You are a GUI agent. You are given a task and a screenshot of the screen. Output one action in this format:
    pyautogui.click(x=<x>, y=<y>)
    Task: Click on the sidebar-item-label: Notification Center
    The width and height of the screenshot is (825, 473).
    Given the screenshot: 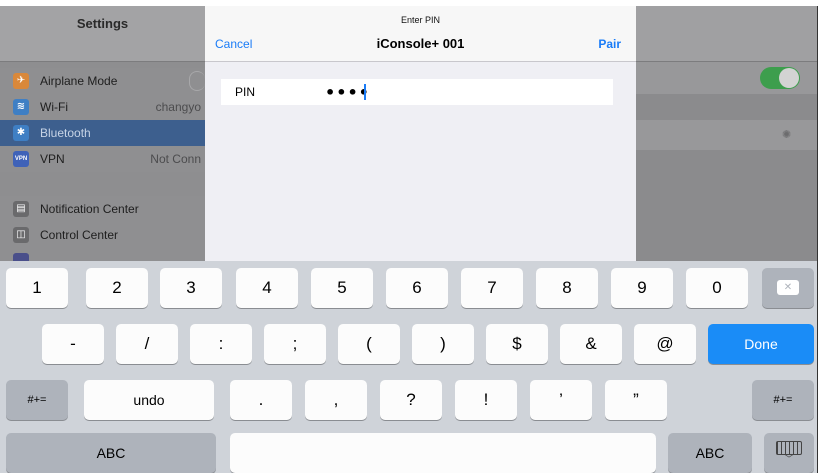 What is the action you would take?
    pyautogui.click(x=89, y=209)
    